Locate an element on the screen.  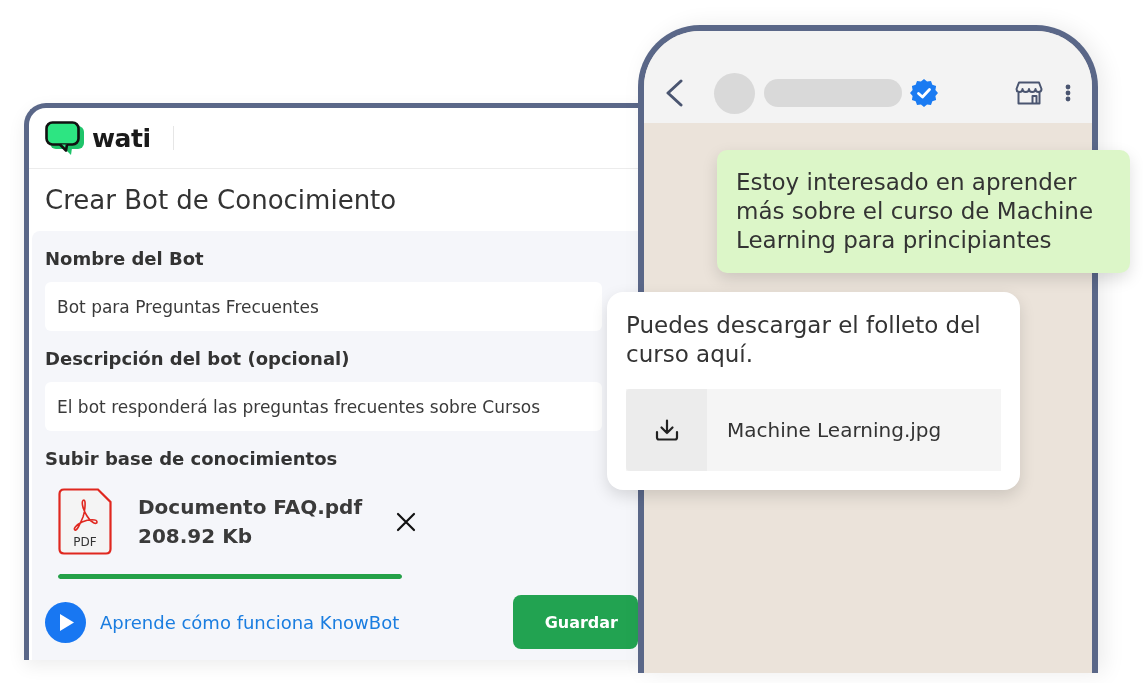
file-name: Documento FAQ.pdf is located at coordinates (250, 507).